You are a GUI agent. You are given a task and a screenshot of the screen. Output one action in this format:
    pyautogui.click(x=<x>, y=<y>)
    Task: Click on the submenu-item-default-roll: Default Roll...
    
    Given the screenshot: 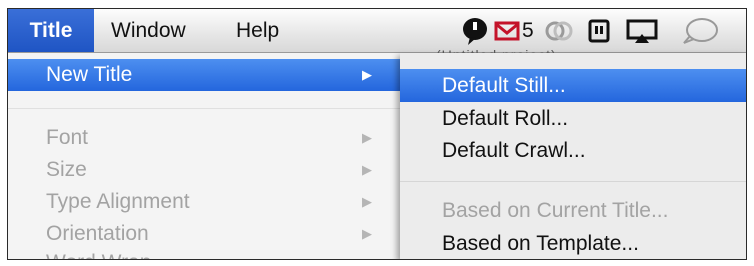 What is the action you would take?
    pyautogui.click(x=573, y=118)
    